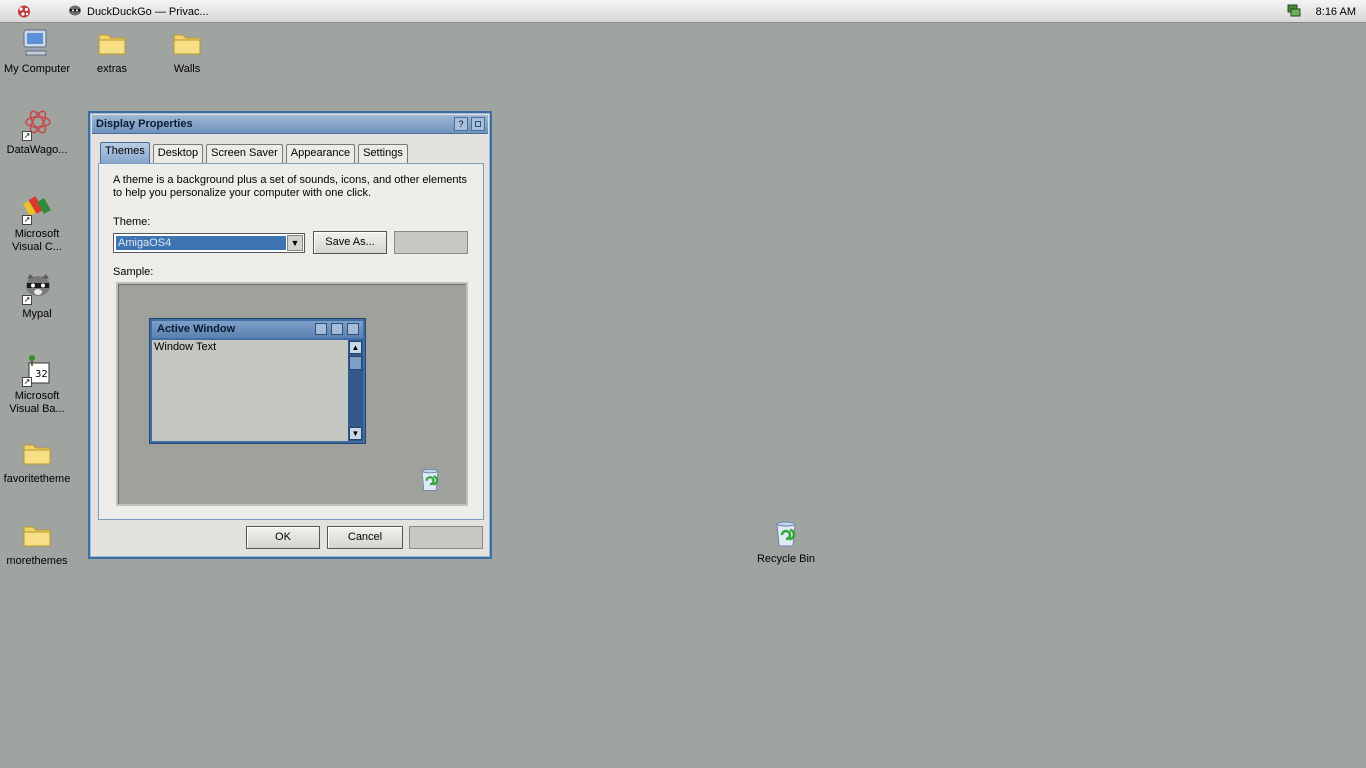  Describe the element at coordinates (37, 208) in the screenshot. I see `visual-cpp-icon: ↗` at that location.